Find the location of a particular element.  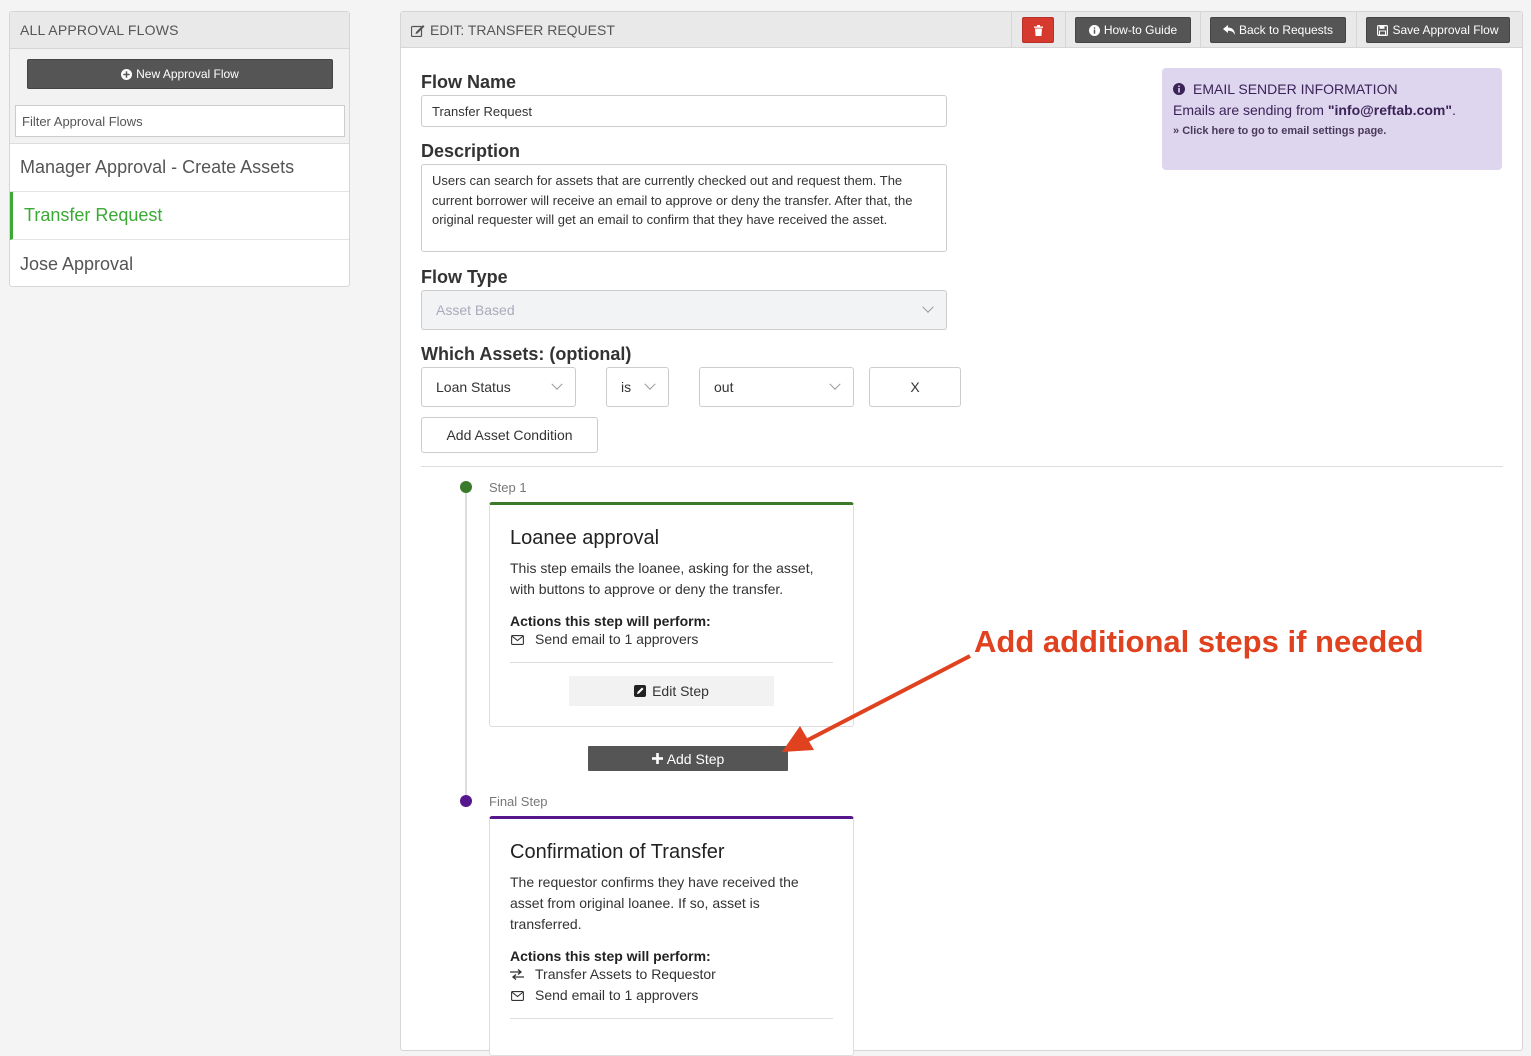

edit-step-button: Edit Step is located at coordinates (671, 691).